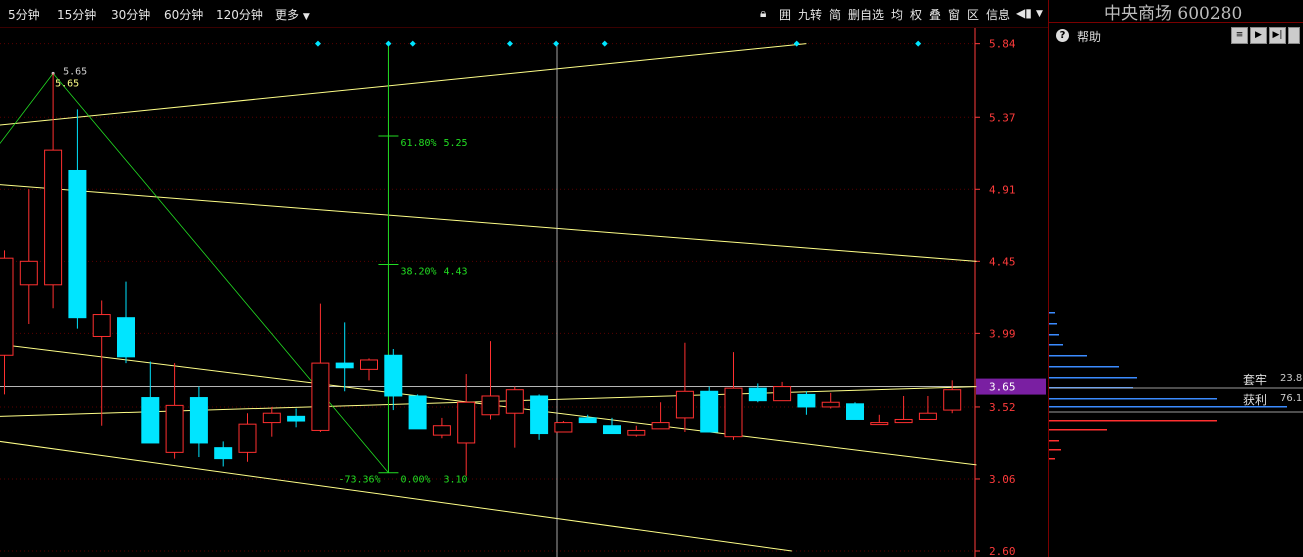 This screenshot has height=557, width=1303. Describe the element at coordinates (1002, 189) in the screenshot. I see `y-tick-label: 4.91` at that location.